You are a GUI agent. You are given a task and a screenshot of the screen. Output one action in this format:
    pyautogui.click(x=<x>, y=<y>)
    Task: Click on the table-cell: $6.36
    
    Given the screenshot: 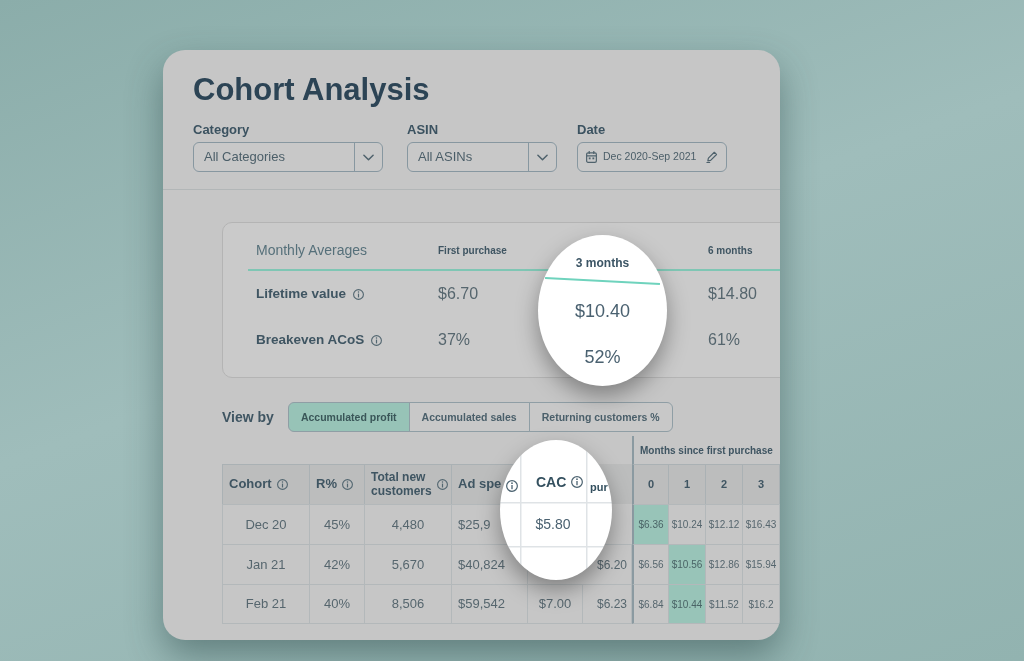 What is the action you would take?
    pyautogui.click(x=650, y=524)
    